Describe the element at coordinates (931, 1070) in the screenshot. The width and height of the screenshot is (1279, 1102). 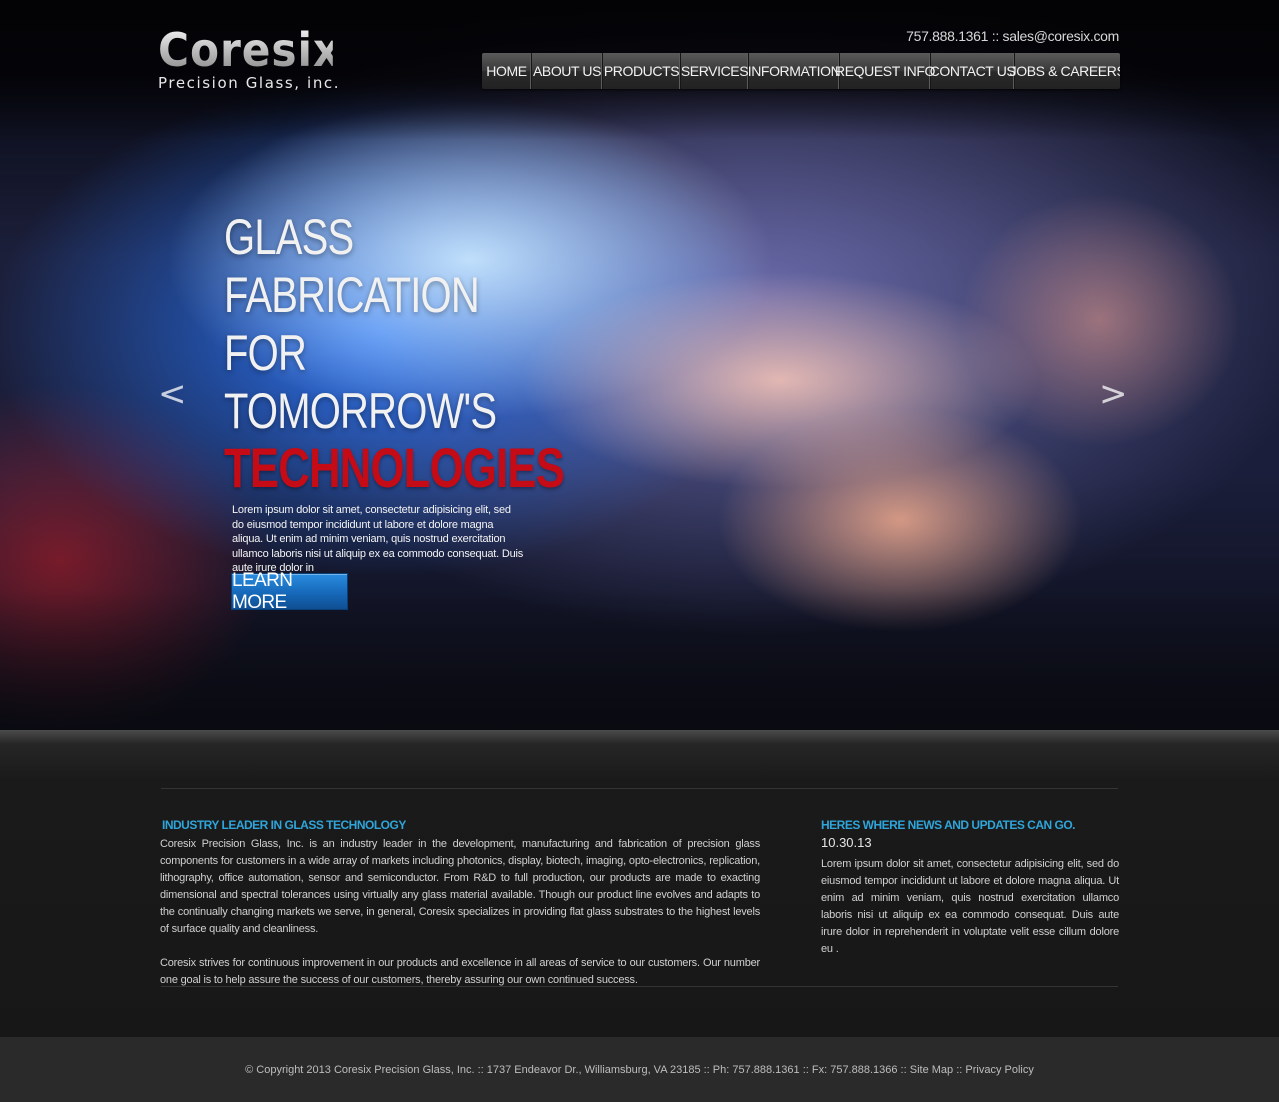
I see `footer-sitemap-link: Site Map` at that location.